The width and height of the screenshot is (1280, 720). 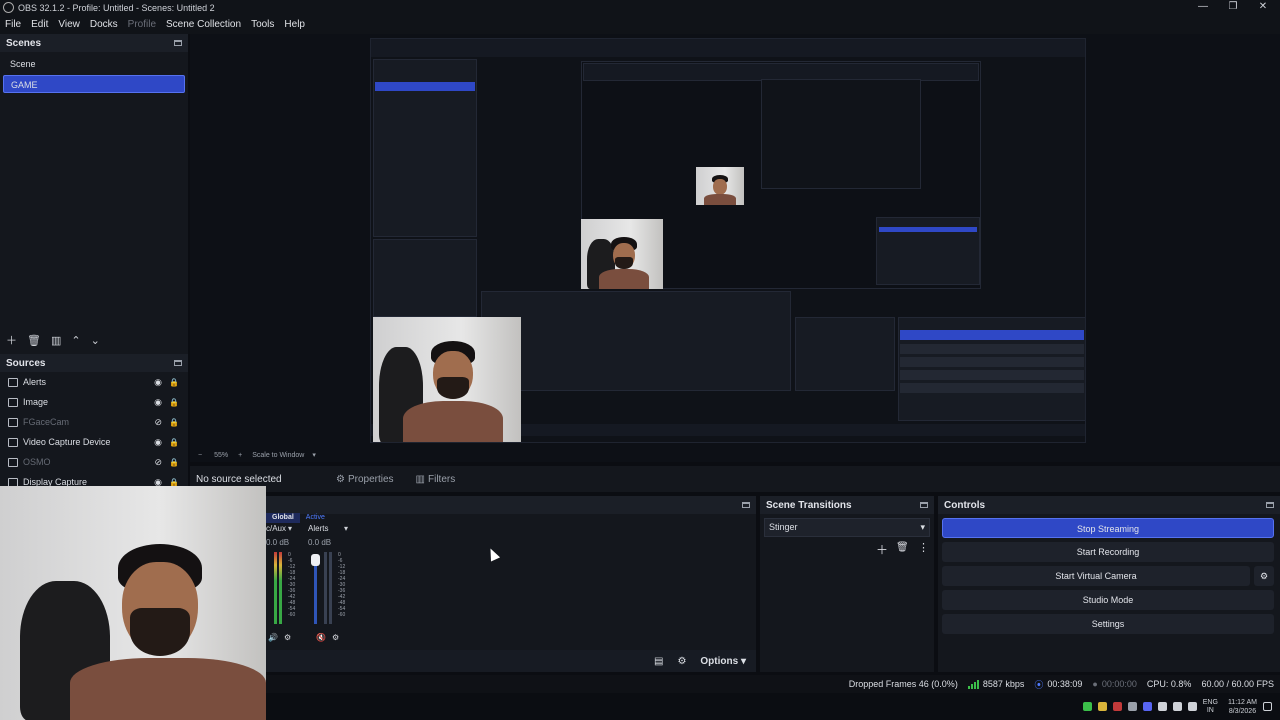 I want to click on settings-button: Settings, so click(x=1108, y=624).